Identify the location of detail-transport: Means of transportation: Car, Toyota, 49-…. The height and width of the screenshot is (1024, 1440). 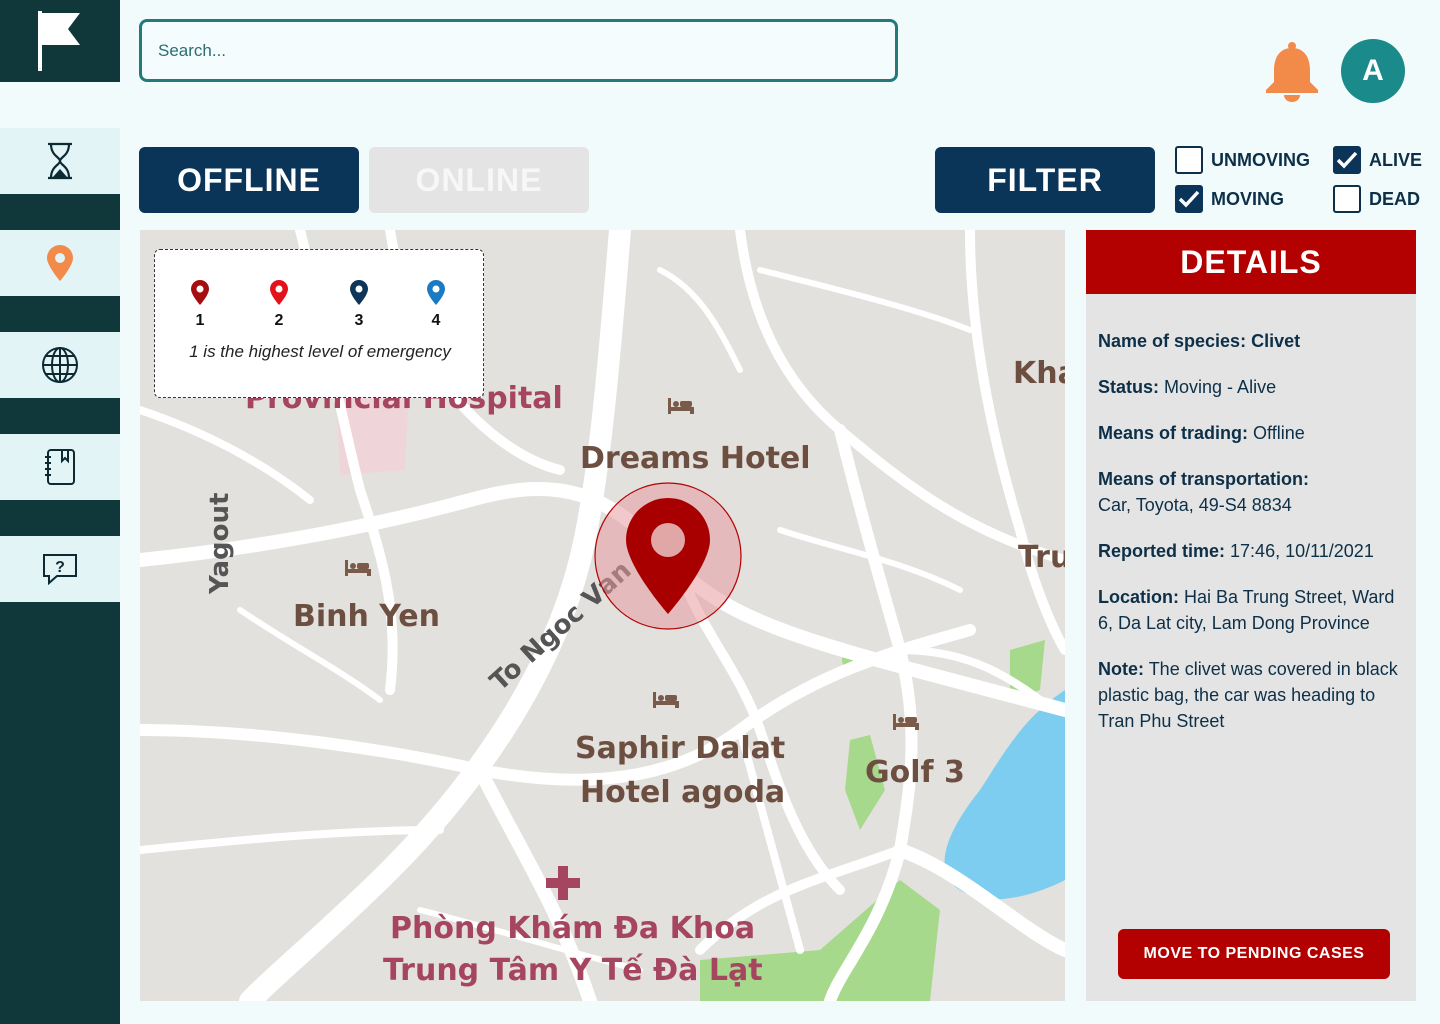
(1251, 492).